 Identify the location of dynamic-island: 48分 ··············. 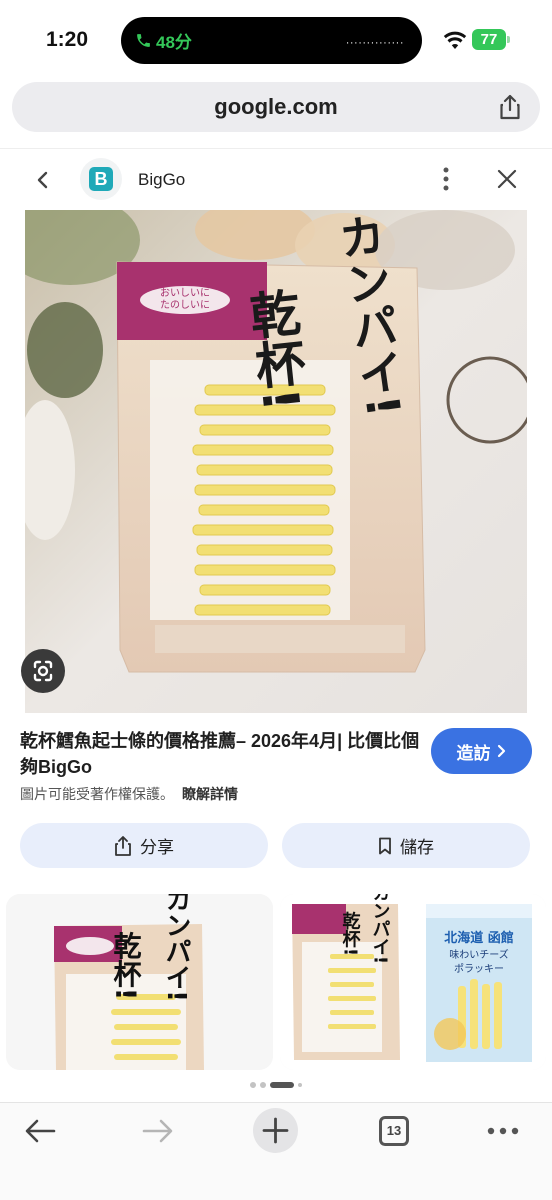
(271, 40).